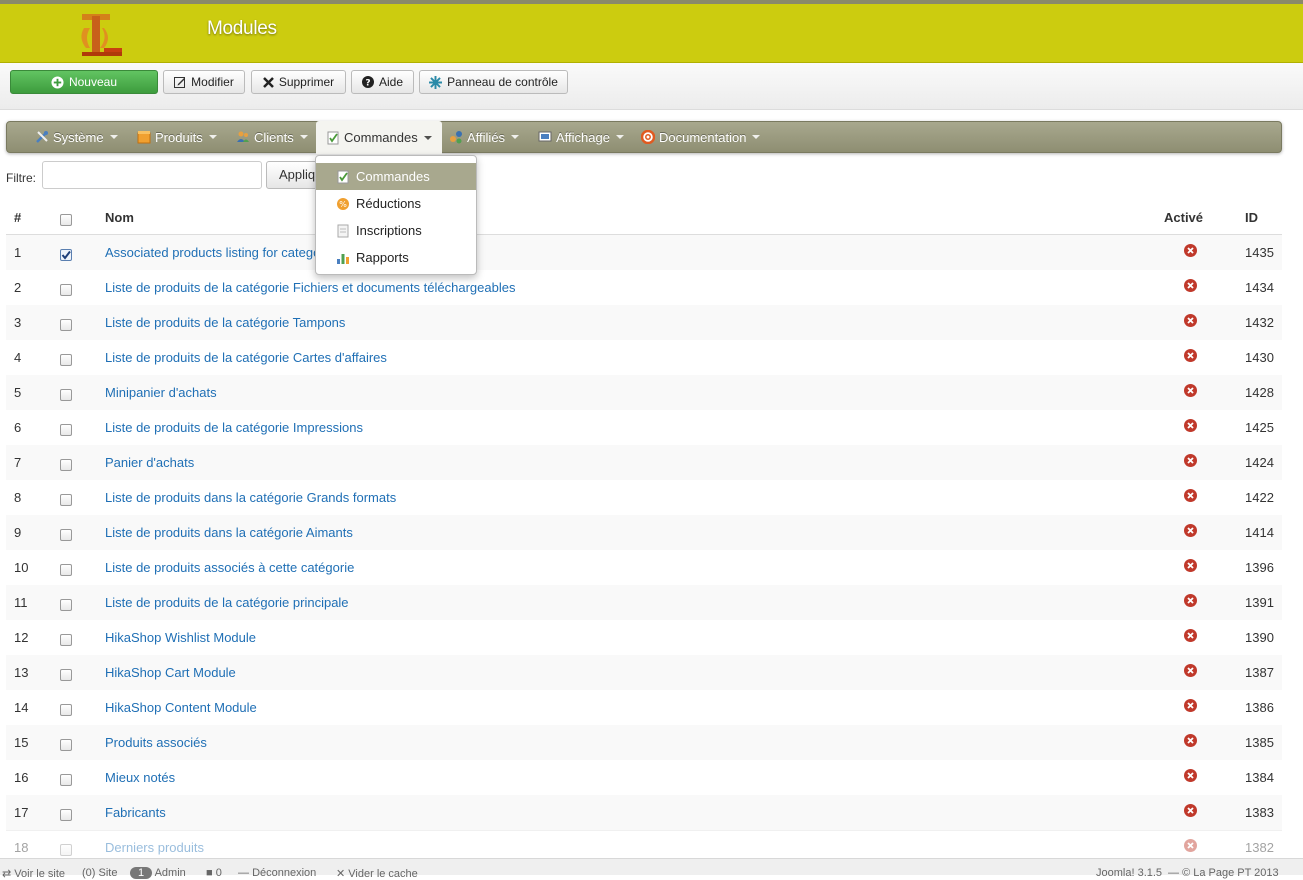 This screenshot has height=880, width=1303. Describe the element at coordinates (177, 137) in the screenshot. I see `menu-products: Produits` at that location.